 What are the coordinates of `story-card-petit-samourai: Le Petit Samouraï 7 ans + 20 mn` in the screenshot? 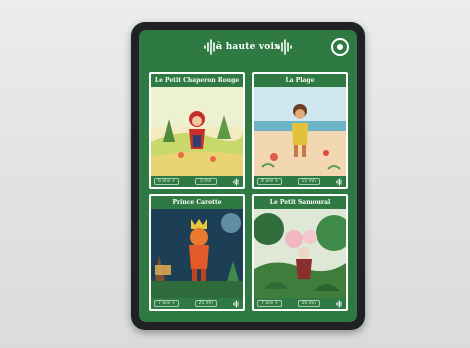 It's located at (300, 252).